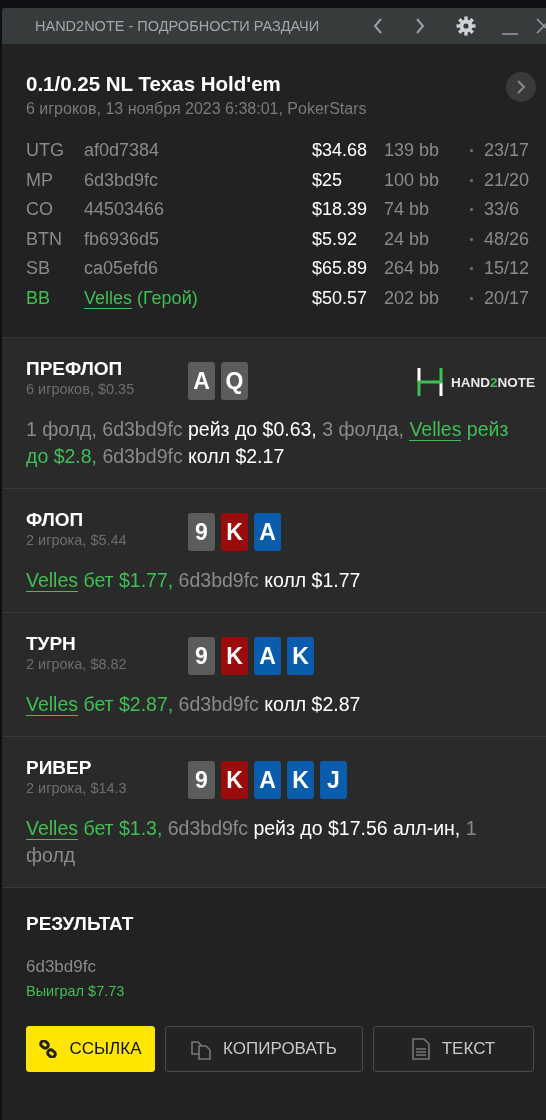 The image size is (546, 1120). I want to click on player-name: ca05efd6, so click(122, 268).